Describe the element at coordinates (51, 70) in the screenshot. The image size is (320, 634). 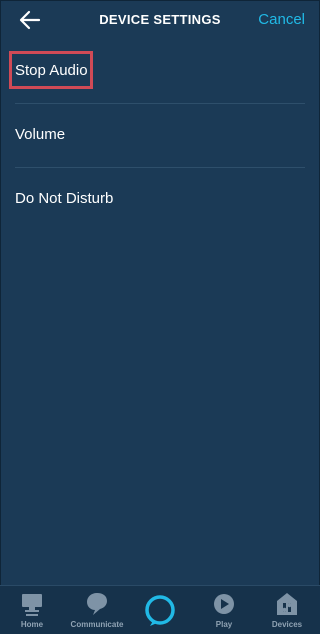
I see `menu-item-label: Stop Audio` at that location.